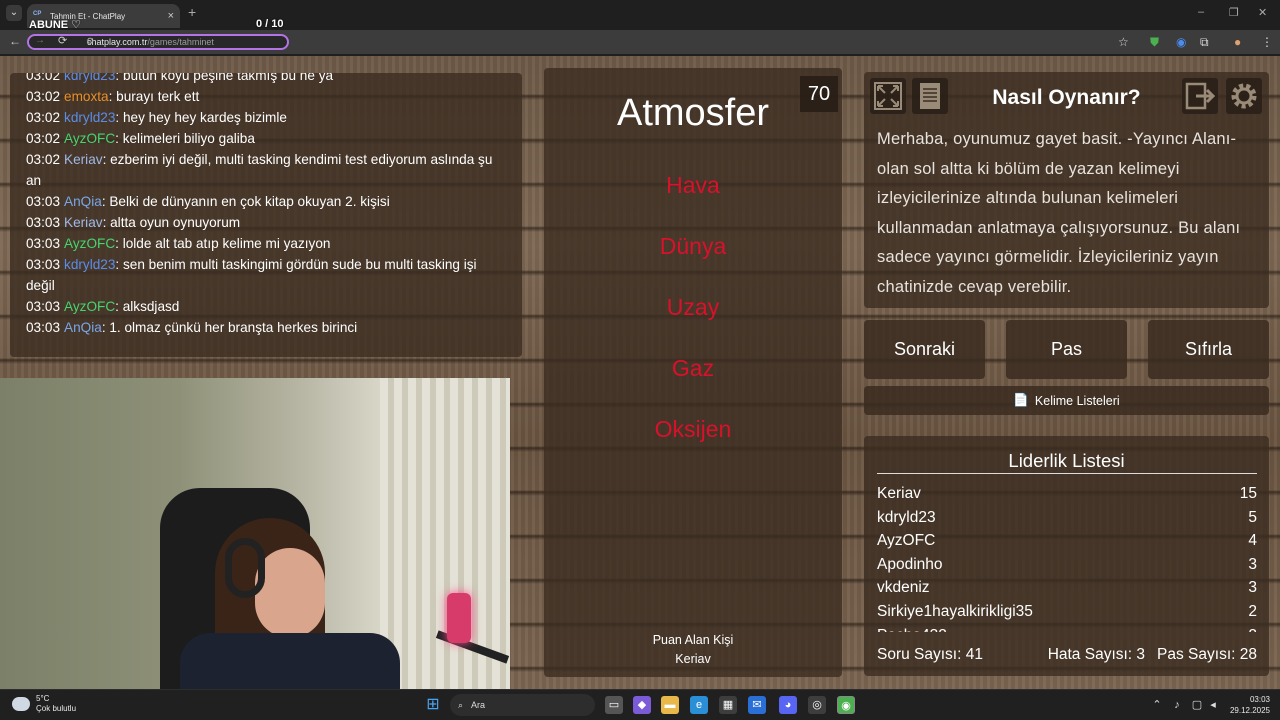  What do you see at coordinates (90, 243) in the screenshot?
I see `chat-username: AyzOFC` at bounding box center [90, 243].